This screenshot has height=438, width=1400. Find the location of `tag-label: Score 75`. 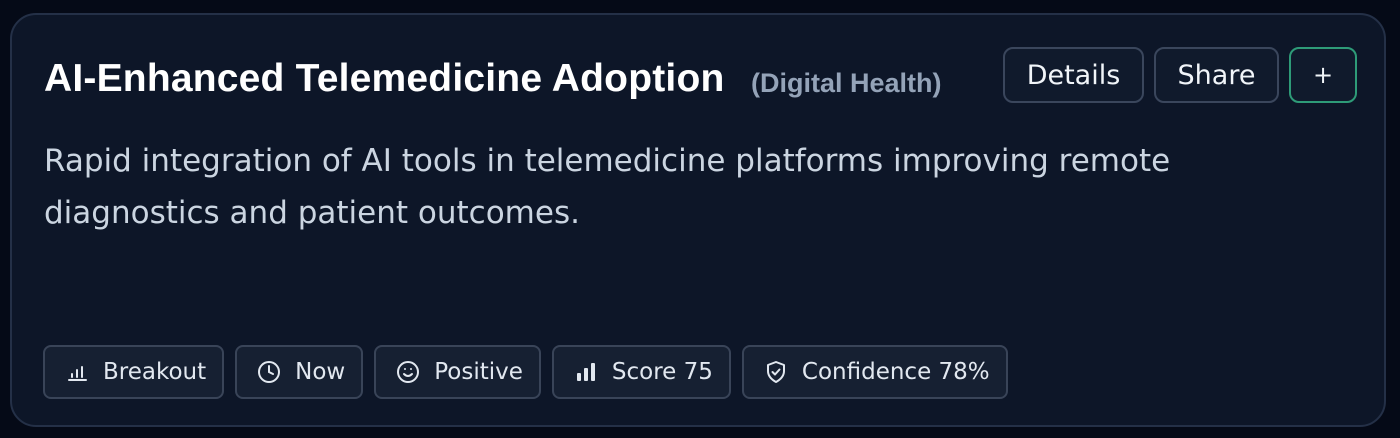

tag-label: Score 75 is located at coordinates (662, 372).